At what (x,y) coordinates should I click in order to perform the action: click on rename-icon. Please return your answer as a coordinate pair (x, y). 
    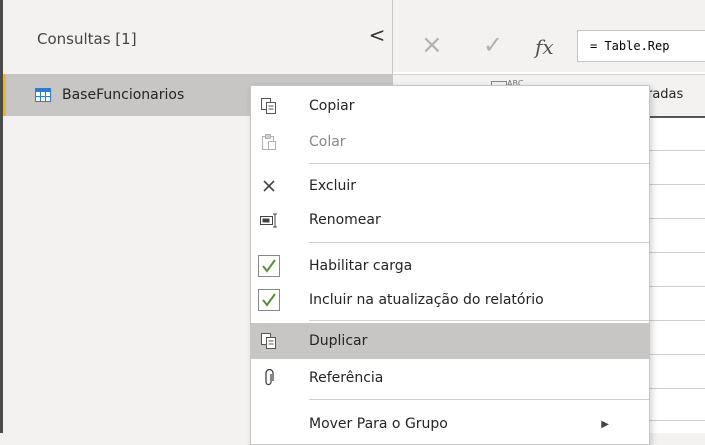
    Looking at the image, I should click on (269, 220).